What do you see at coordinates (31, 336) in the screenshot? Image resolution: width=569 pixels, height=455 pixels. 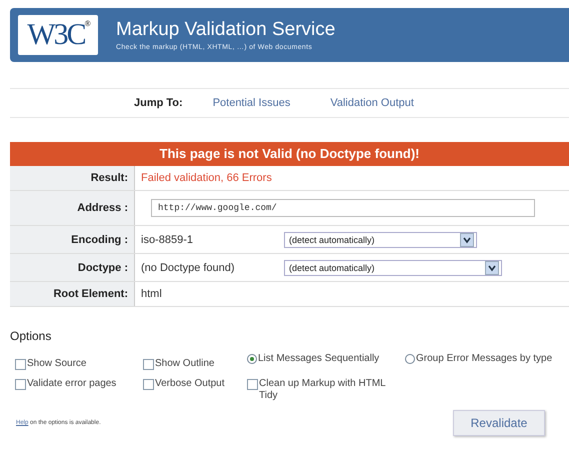 I see `options-heading: Options` at bounding box center [31, 336].